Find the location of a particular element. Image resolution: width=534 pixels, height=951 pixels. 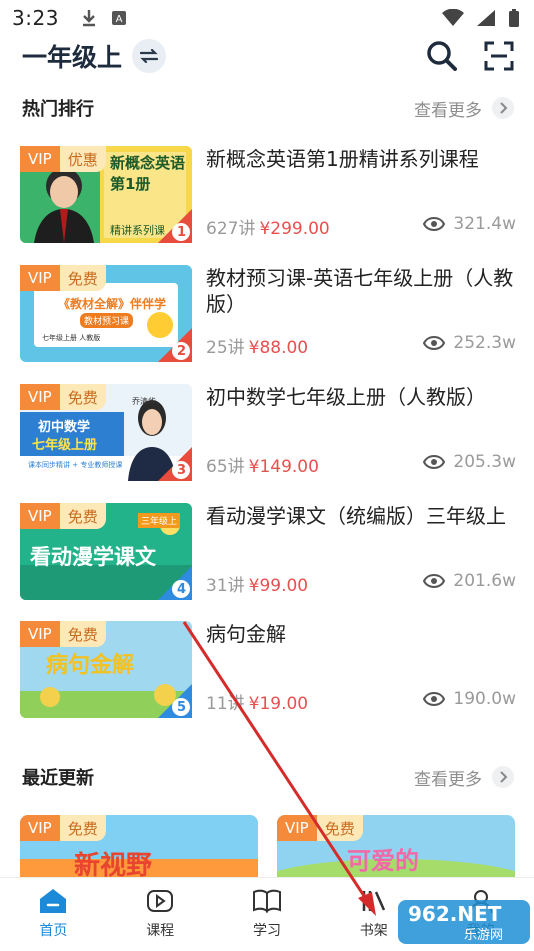

thumbnail-text: 新视野 is located at coordinates (113, 864).